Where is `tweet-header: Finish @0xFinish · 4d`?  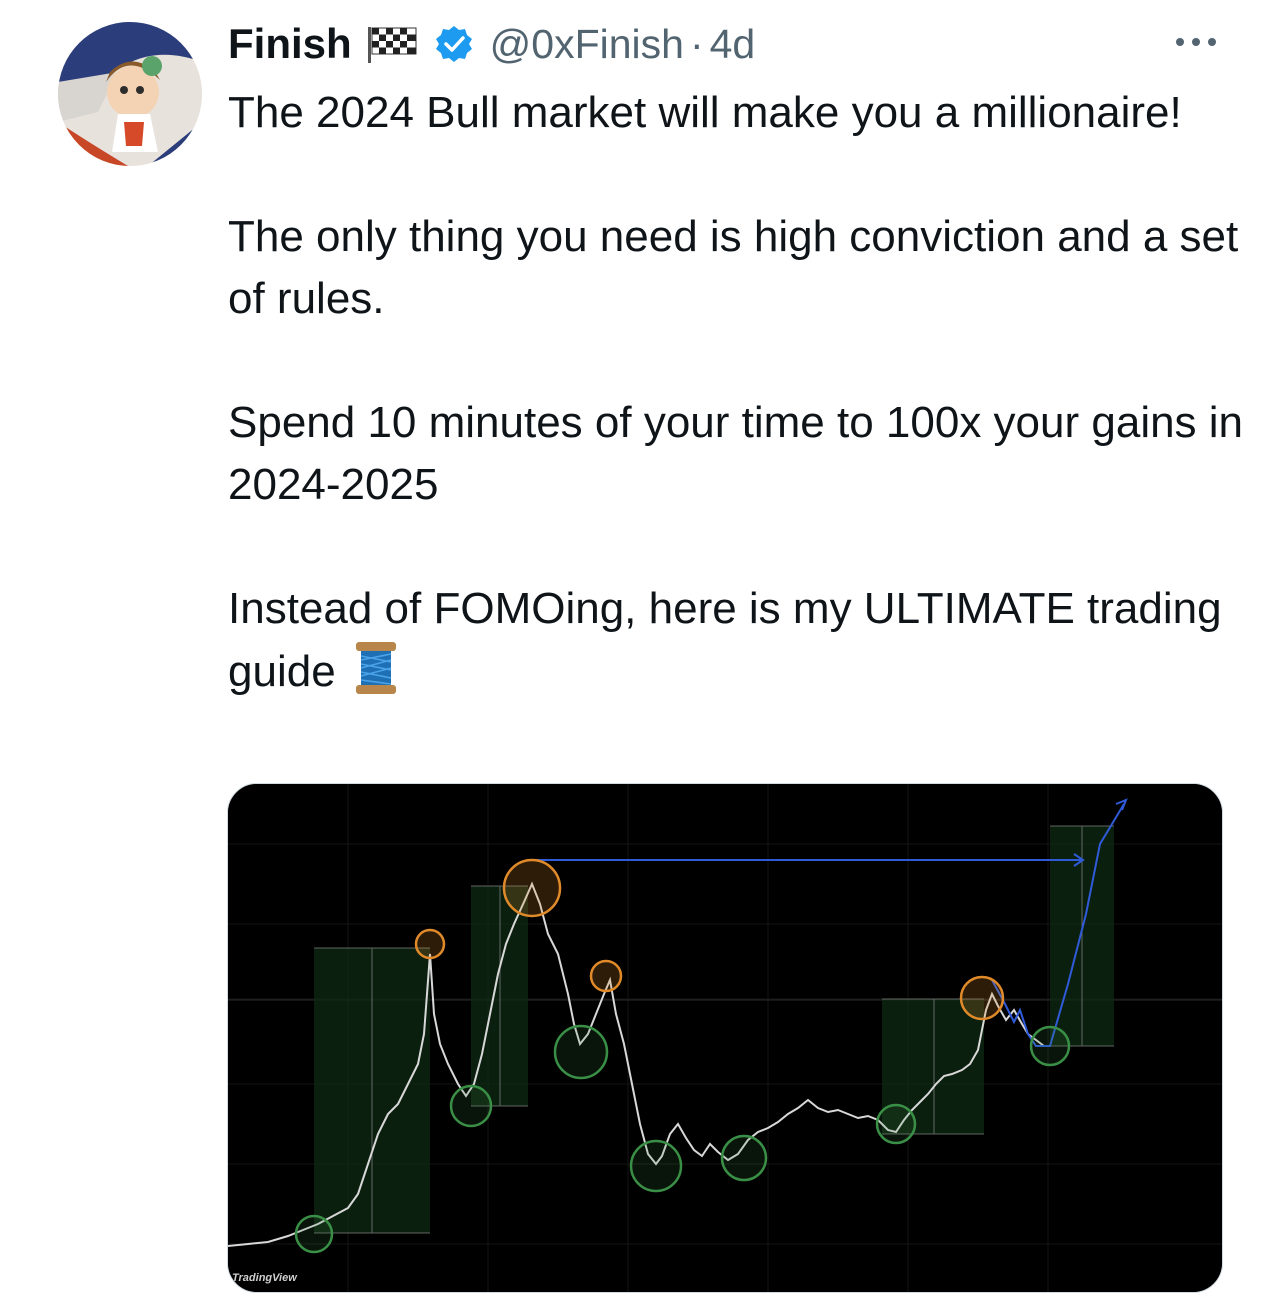 tweet-header: Finish @0xFinish · 4d is located at coordinates (491, 44).